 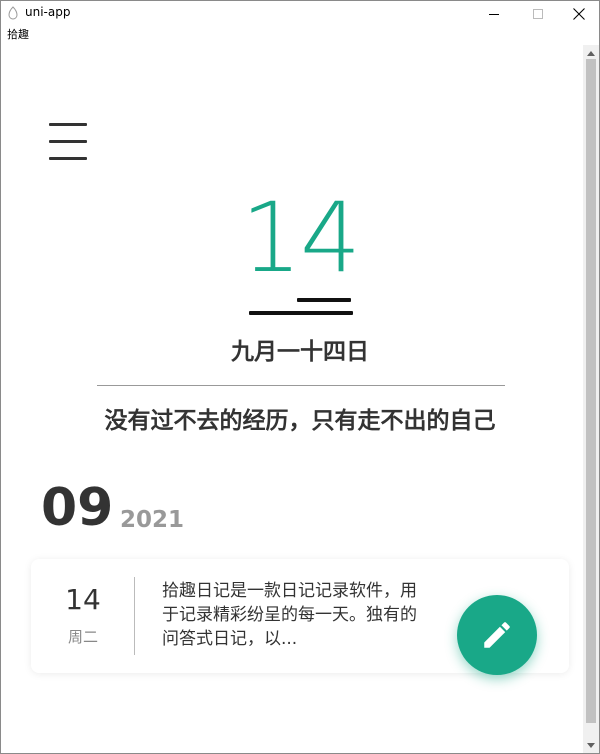 I want to click on vertical-scrollbar, so click(x=591, y=399).